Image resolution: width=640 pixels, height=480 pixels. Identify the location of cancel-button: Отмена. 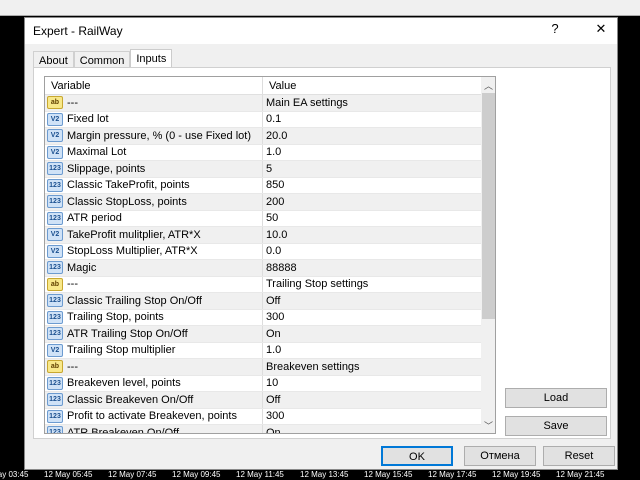
(500, 456).